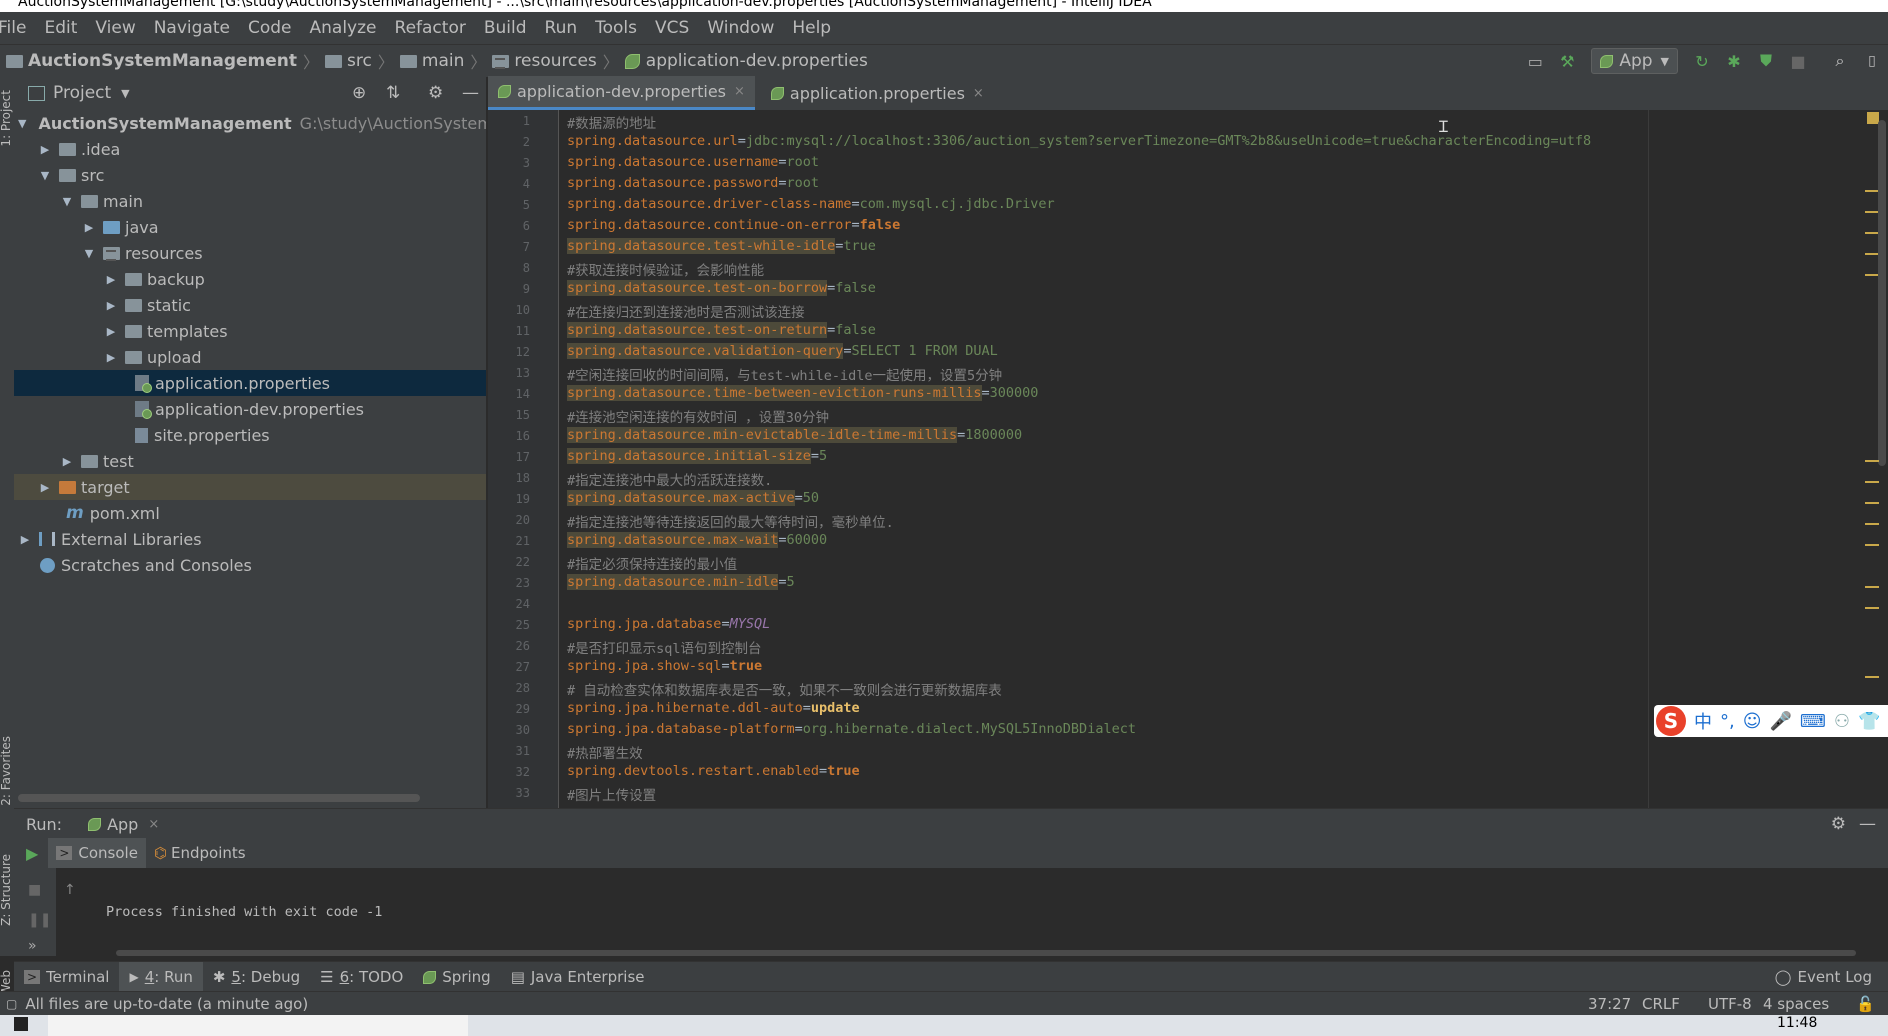  I want to click on tree-node-application-dev-properties: application-dev.properties, so click(250, 409).